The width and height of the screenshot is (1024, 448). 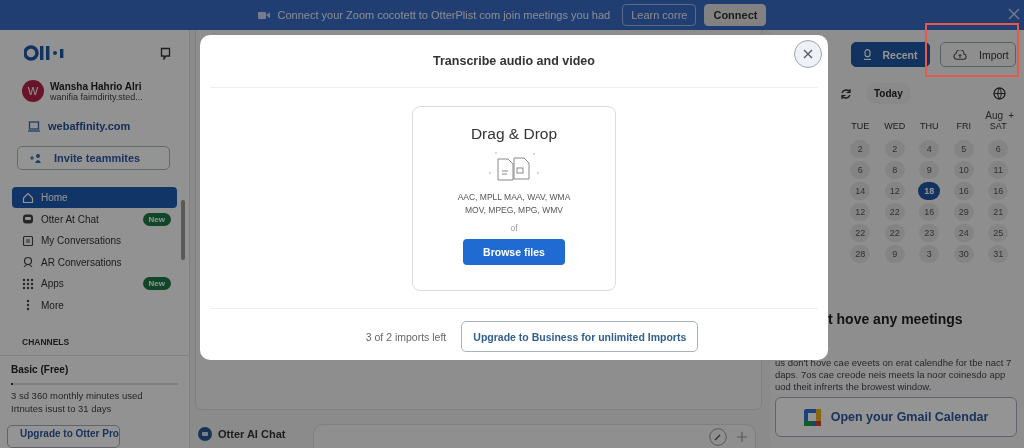 I want to click on video-camera-icon, so click(x=263, y=15).